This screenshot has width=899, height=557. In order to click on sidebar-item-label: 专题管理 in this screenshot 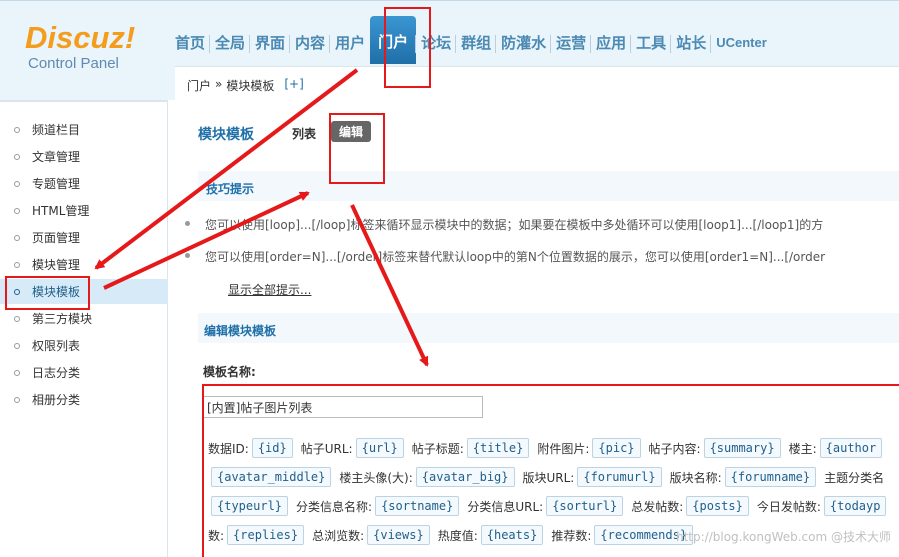, I will do `click(56, 184)`.